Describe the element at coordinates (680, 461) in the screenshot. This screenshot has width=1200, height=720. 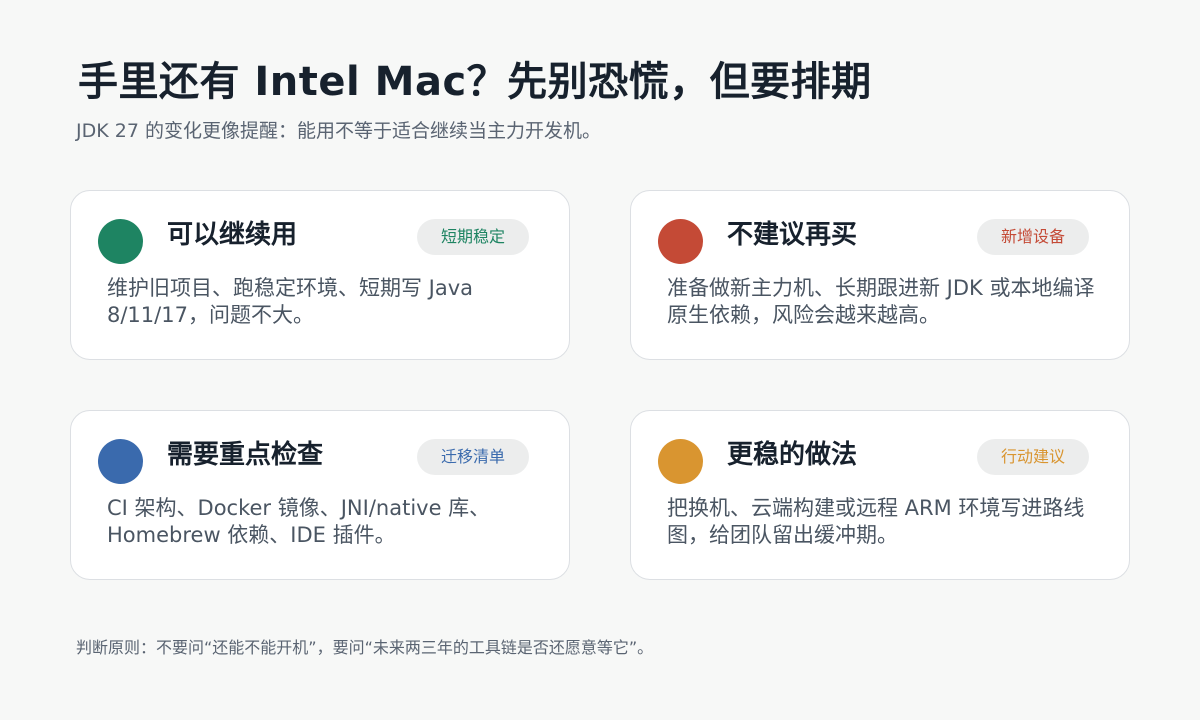
I see `orange-circle-icon` at that location.